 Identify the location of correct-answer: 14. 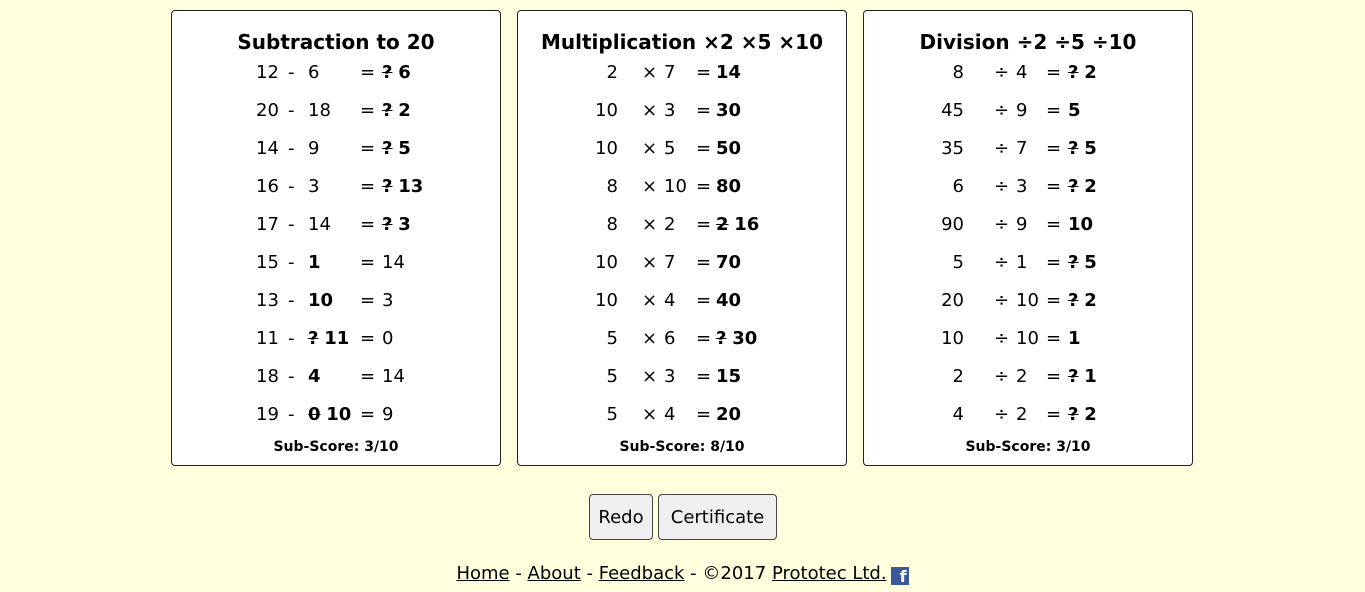
(729, 72).